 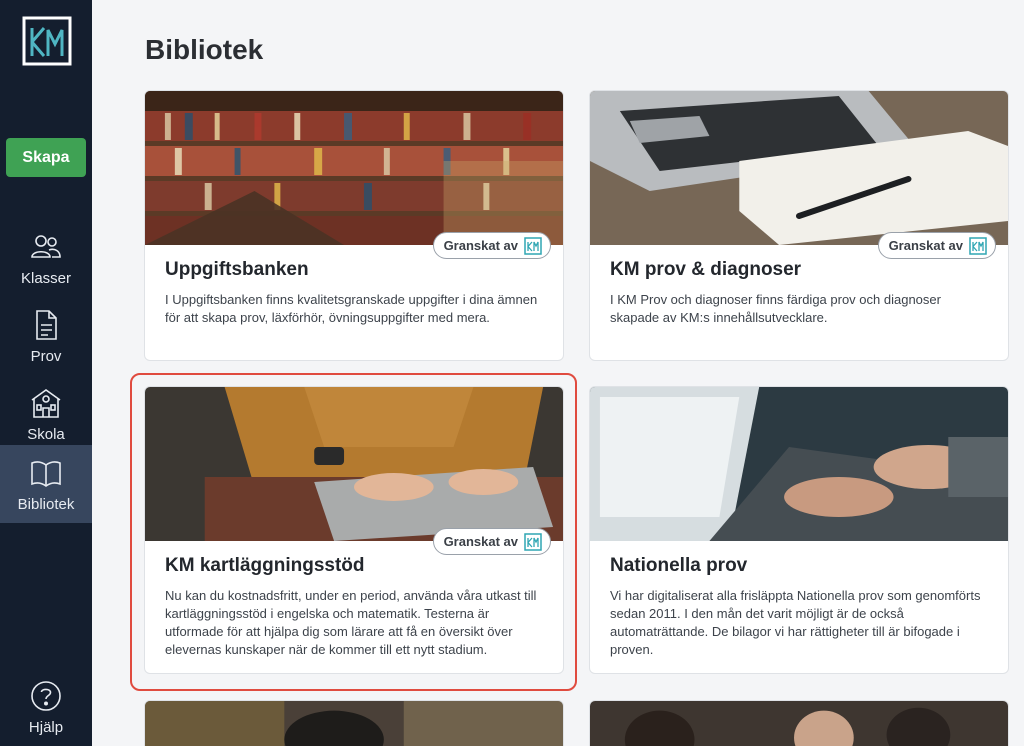 I want to click on card-partial-left, so click(x=354, y=723).